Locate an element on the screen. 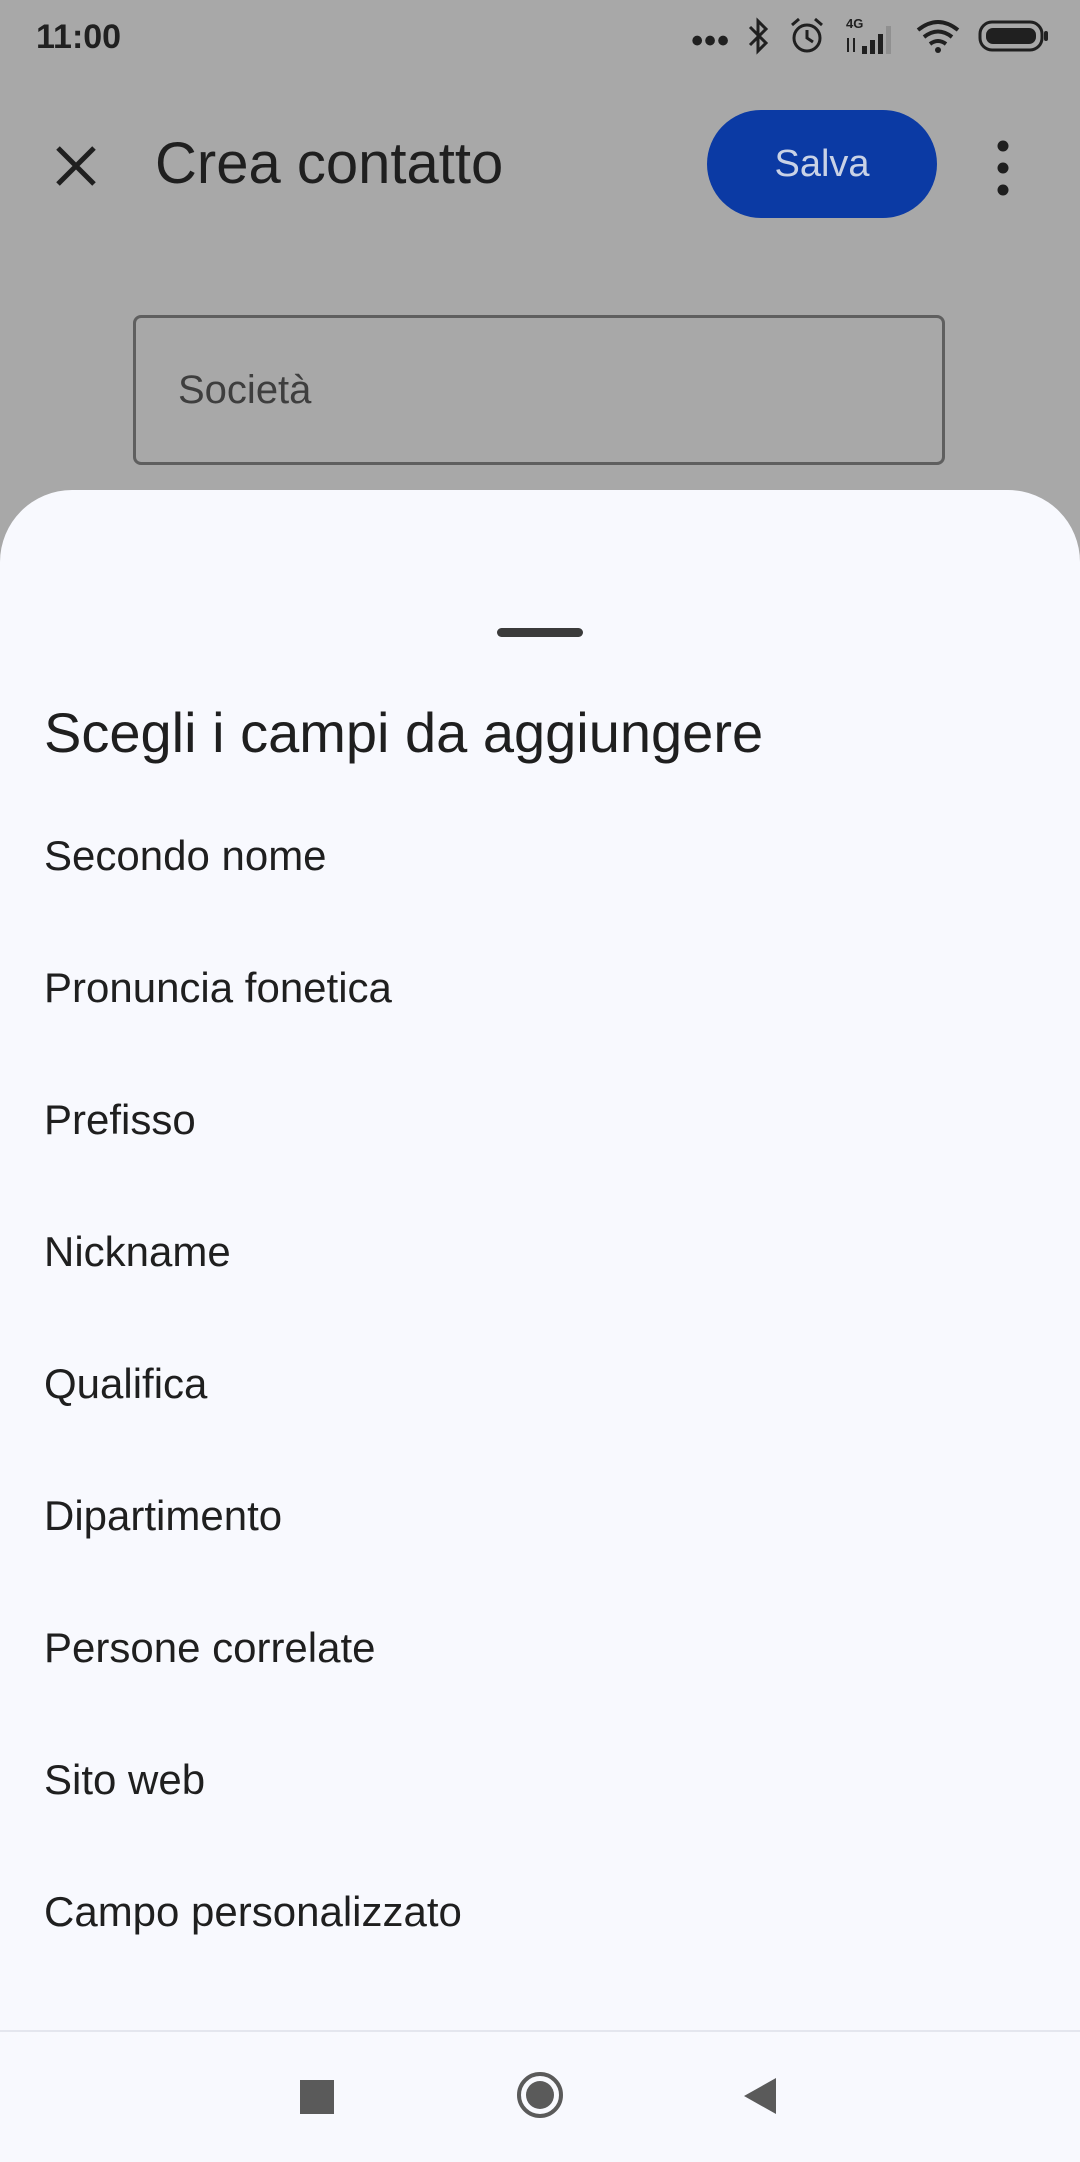  sheet-drag-handle is located at coordinates (540, 632).